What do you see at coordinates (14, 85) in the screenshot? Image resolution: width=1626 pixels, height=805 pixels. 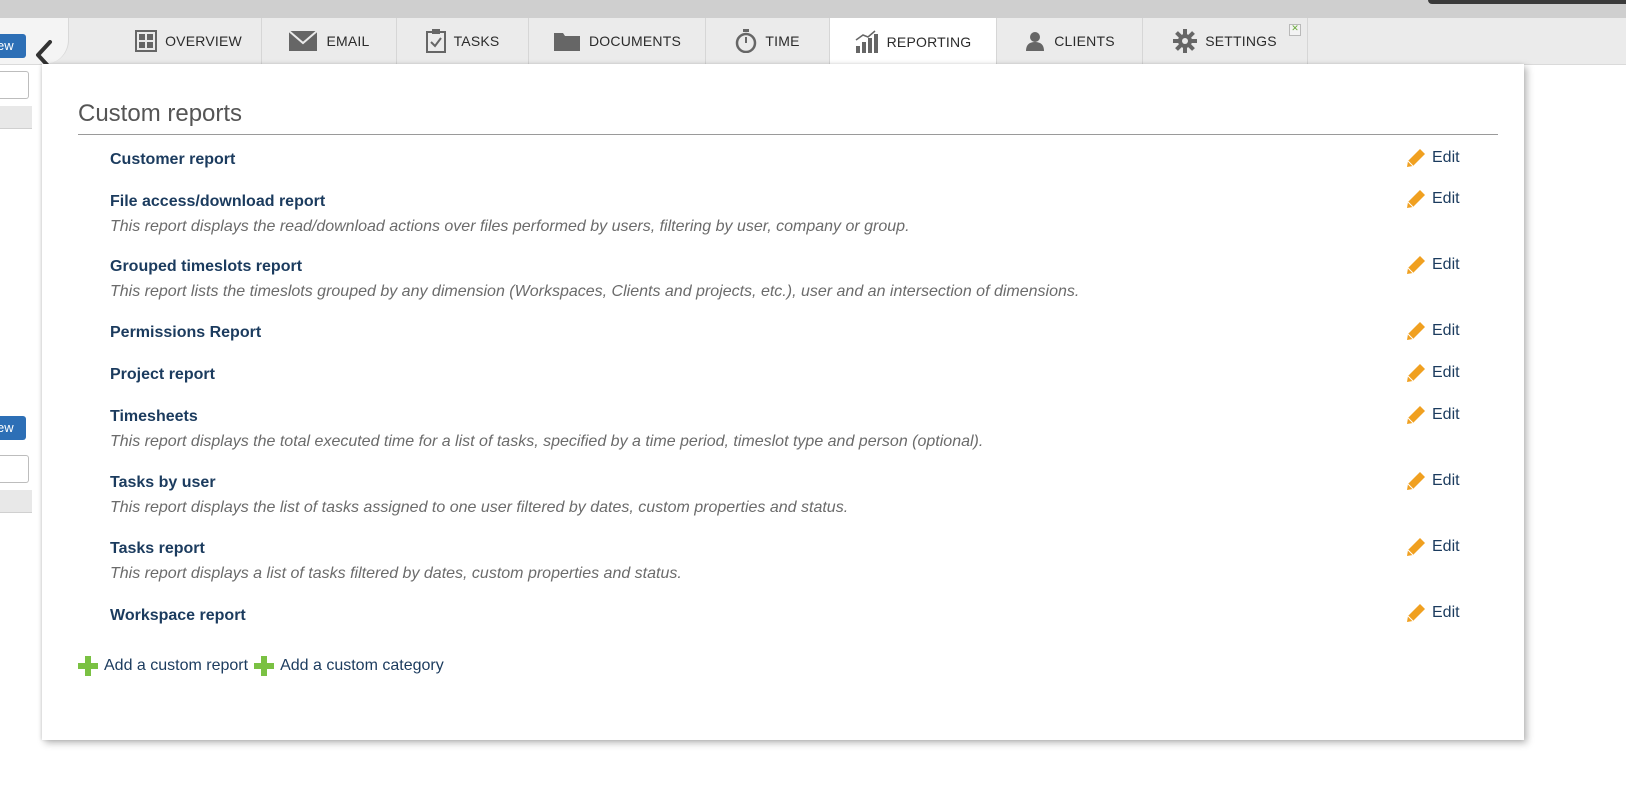 I see `sidebar-input` at bounding box center [14, 85].